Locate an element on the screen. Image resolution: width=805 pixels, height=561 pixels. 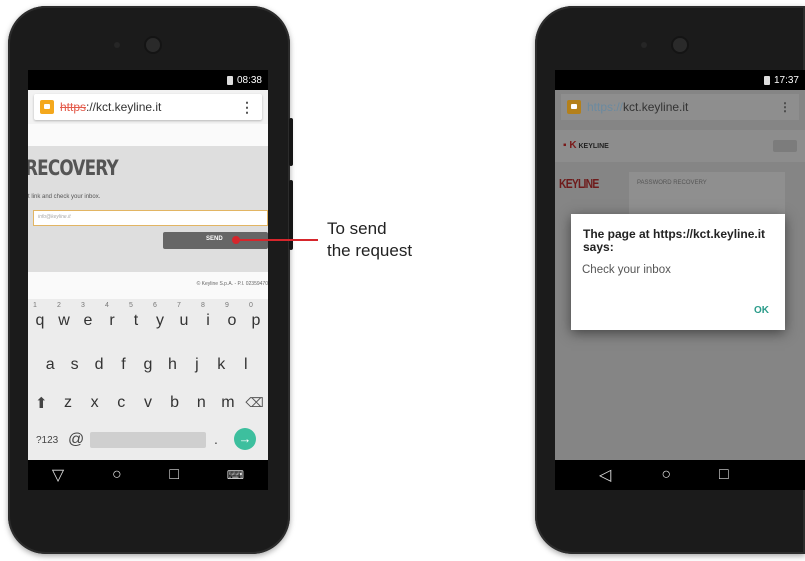
key-o: 9o is located at coordinates (232, 316).